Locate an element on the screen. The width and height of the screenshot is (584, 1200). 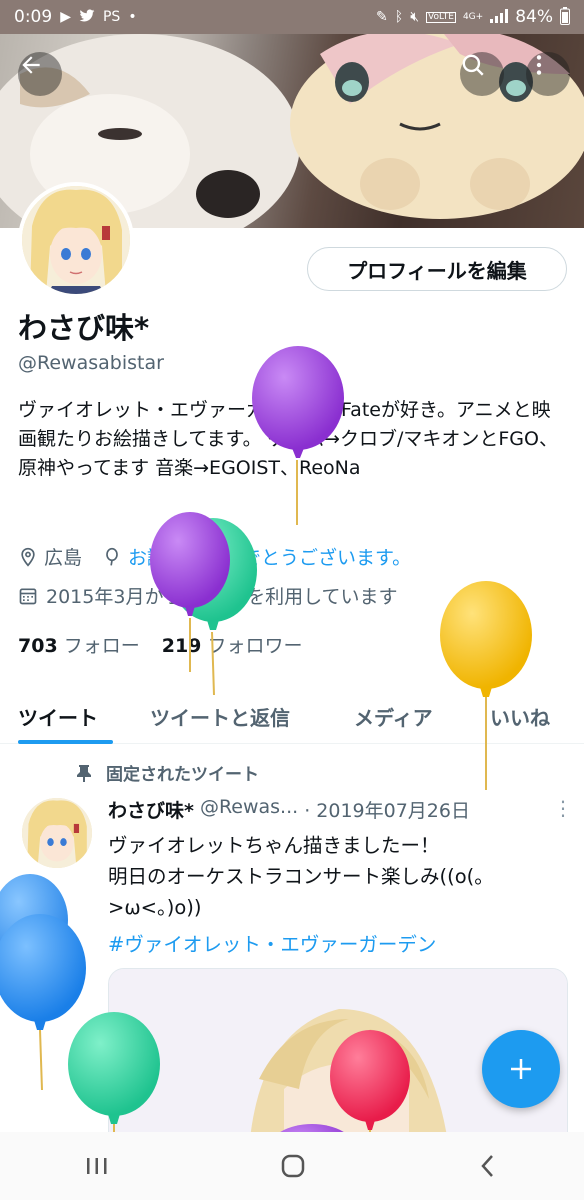
tab-likes: いいね is located at coordinates (520, 712).